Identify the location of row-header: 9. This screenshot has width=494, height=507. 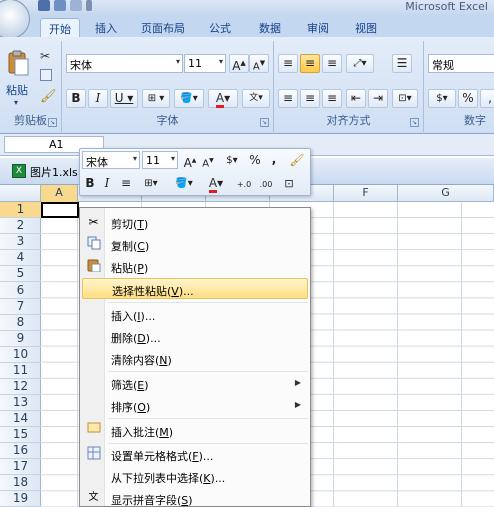
(20, 339).